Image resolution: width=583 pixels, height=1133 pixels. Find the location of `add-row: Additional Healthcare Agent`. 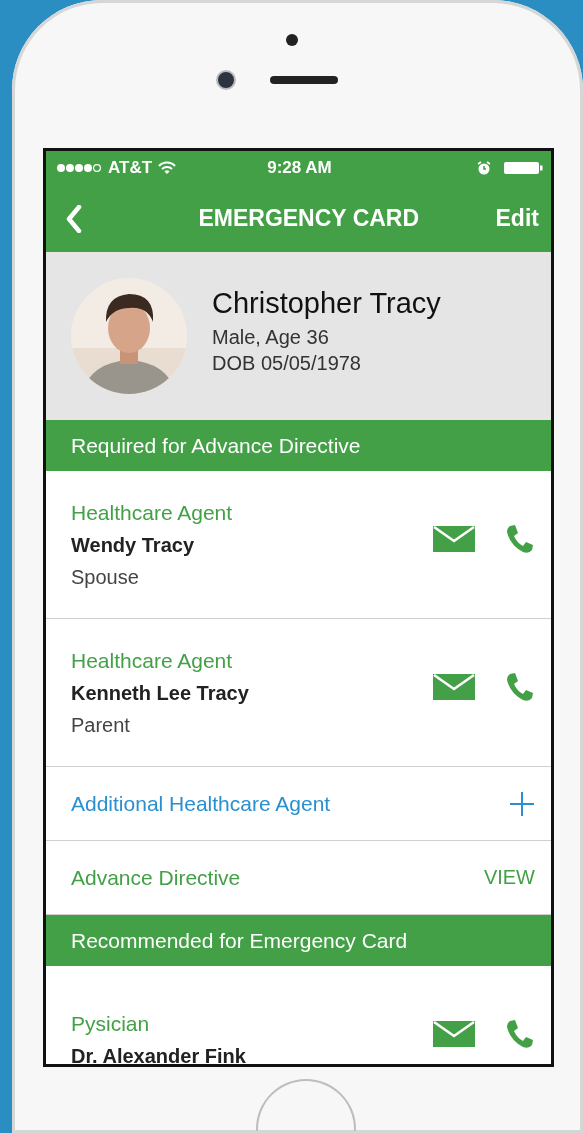

add-row: Additional Healthcare Agent is located at coordinates (298, 804).